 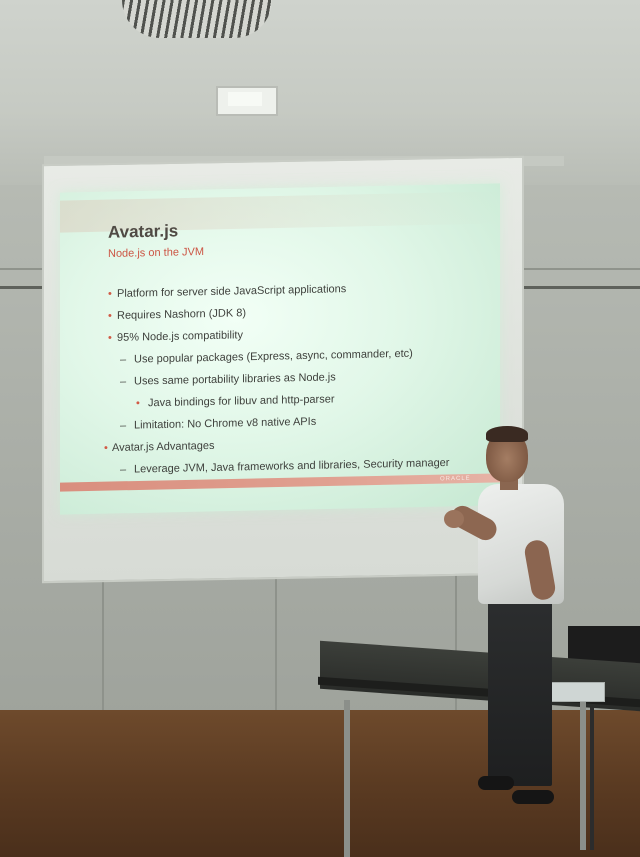 I want to click on presenter-trousers, so click(x=520, y=691).